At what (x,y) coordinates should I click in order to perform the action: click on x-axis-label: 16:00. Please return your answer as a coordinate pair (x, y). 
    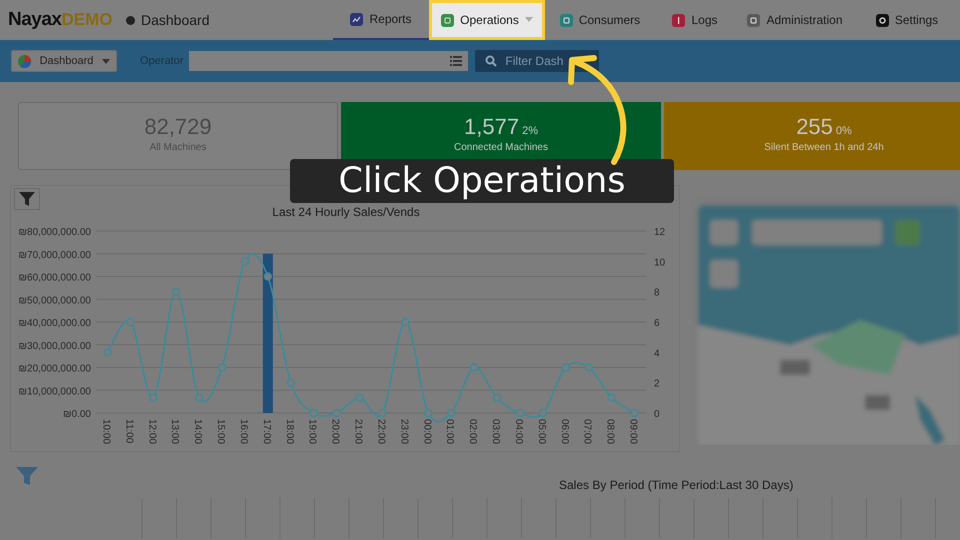
    Looking at the image, I should click on (243, 431).